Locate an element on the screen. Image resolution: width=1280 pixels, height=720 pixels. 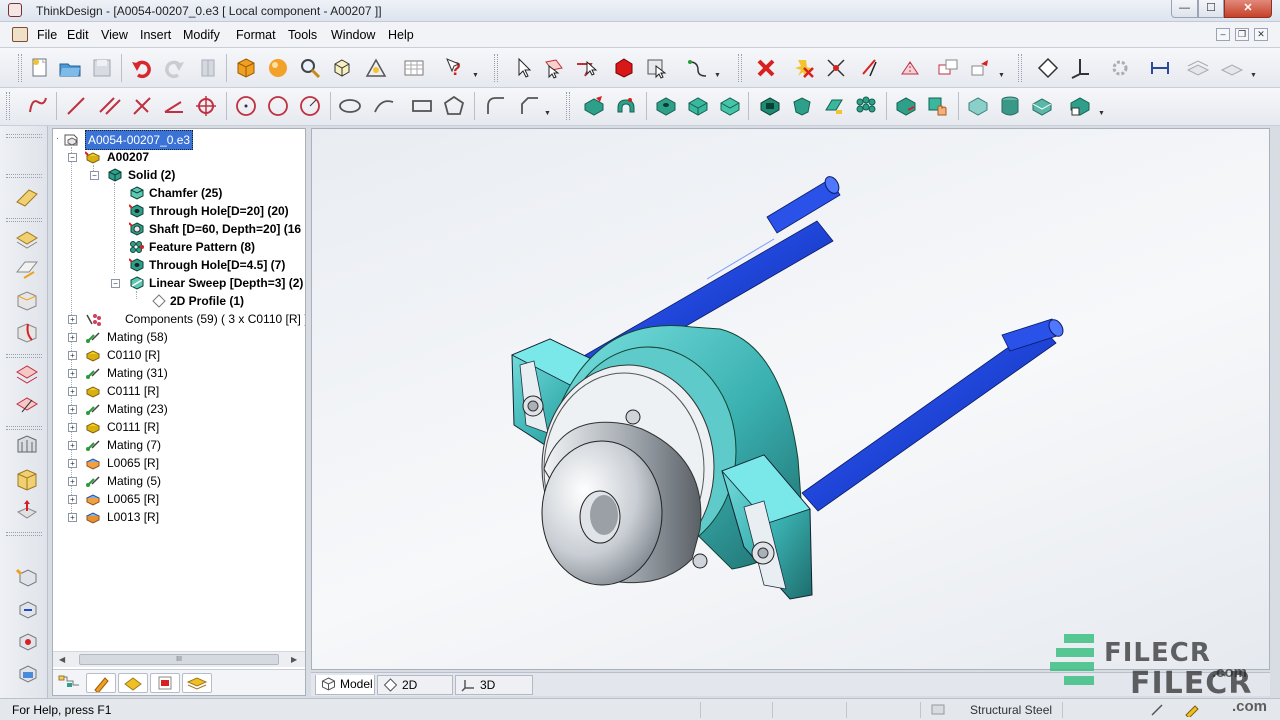
document-icon is located at coordinates (20, 34).